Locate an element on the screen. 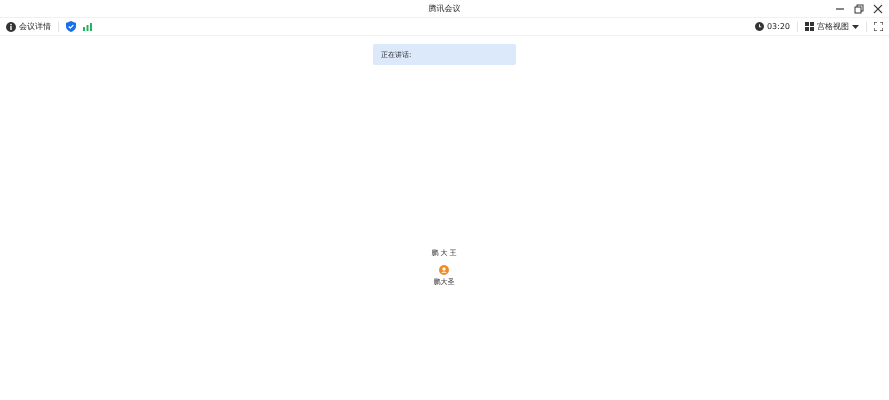 The image size is (889, 400). user-icon is located at coordinates (444, 270).